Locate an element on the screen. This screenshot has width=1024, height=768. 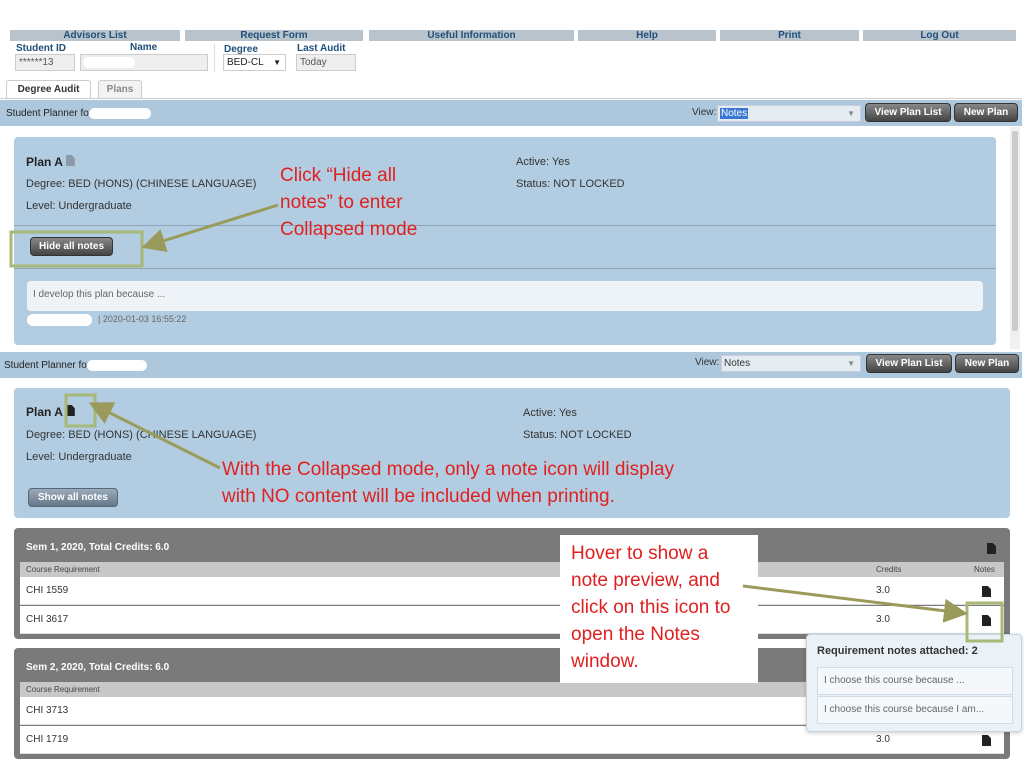
name-label: Name is located at coordinates (144, 47).